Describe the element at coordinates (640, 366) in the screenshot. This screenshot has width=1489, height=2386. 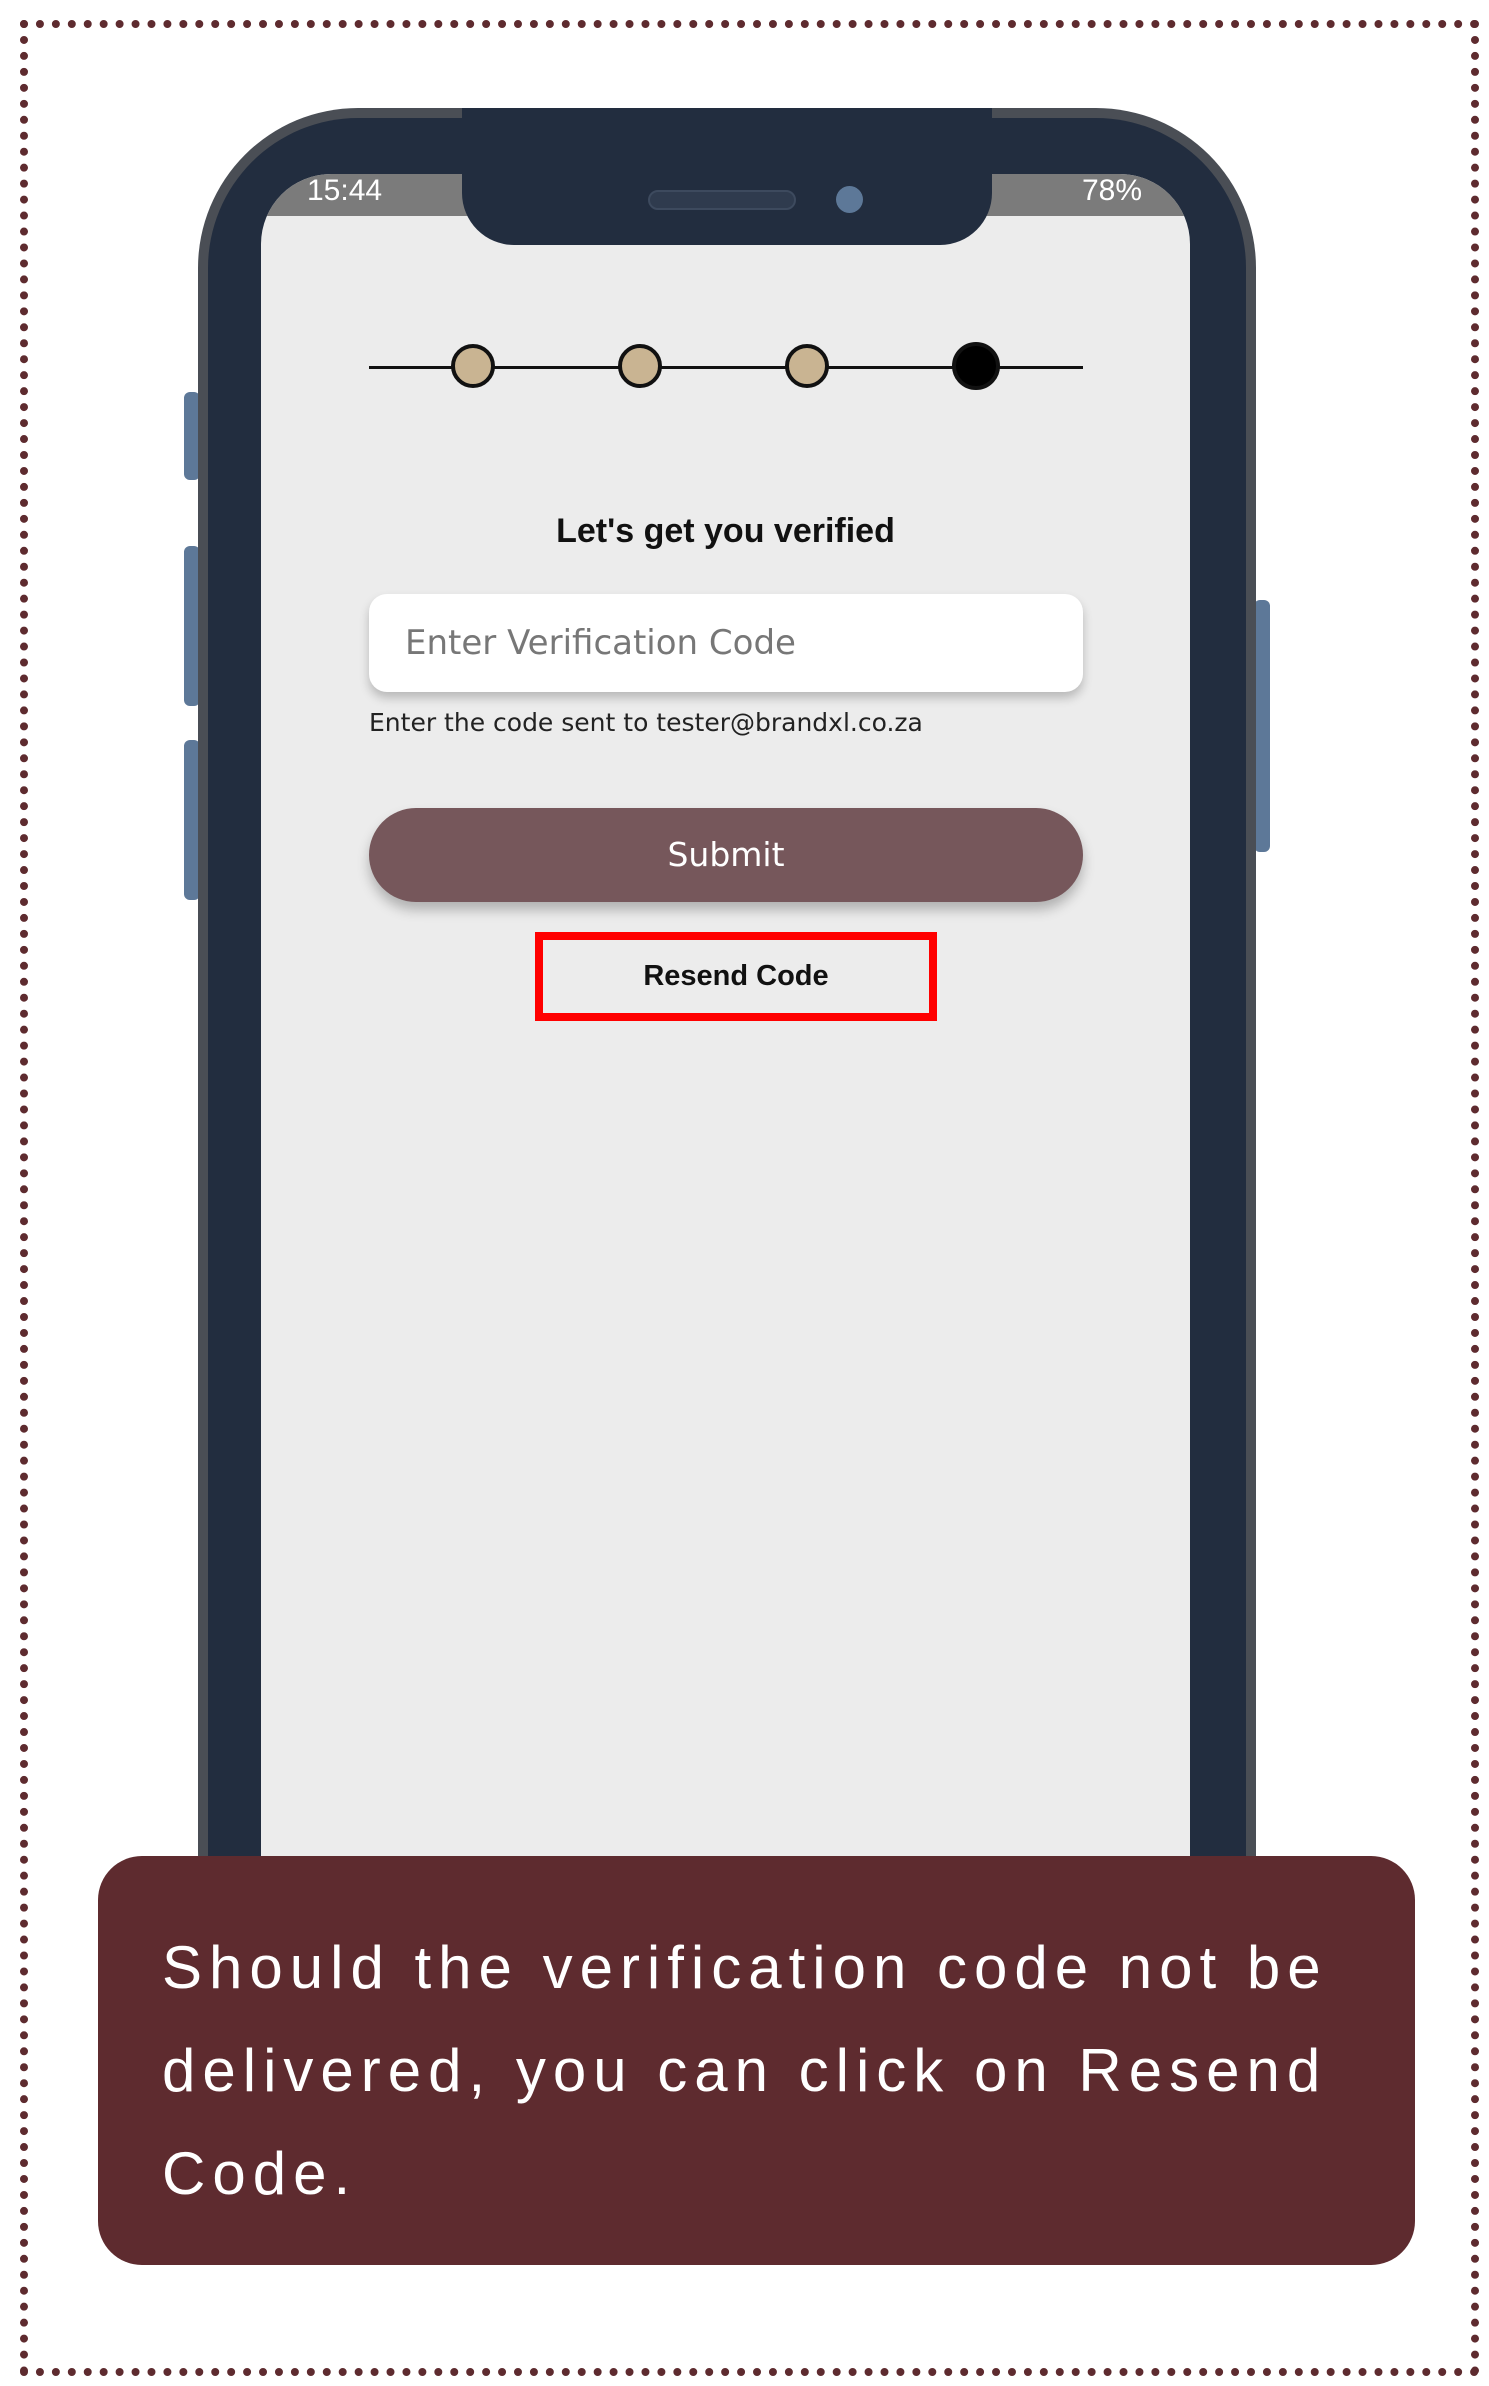
I see `step-2-dot` at that location.